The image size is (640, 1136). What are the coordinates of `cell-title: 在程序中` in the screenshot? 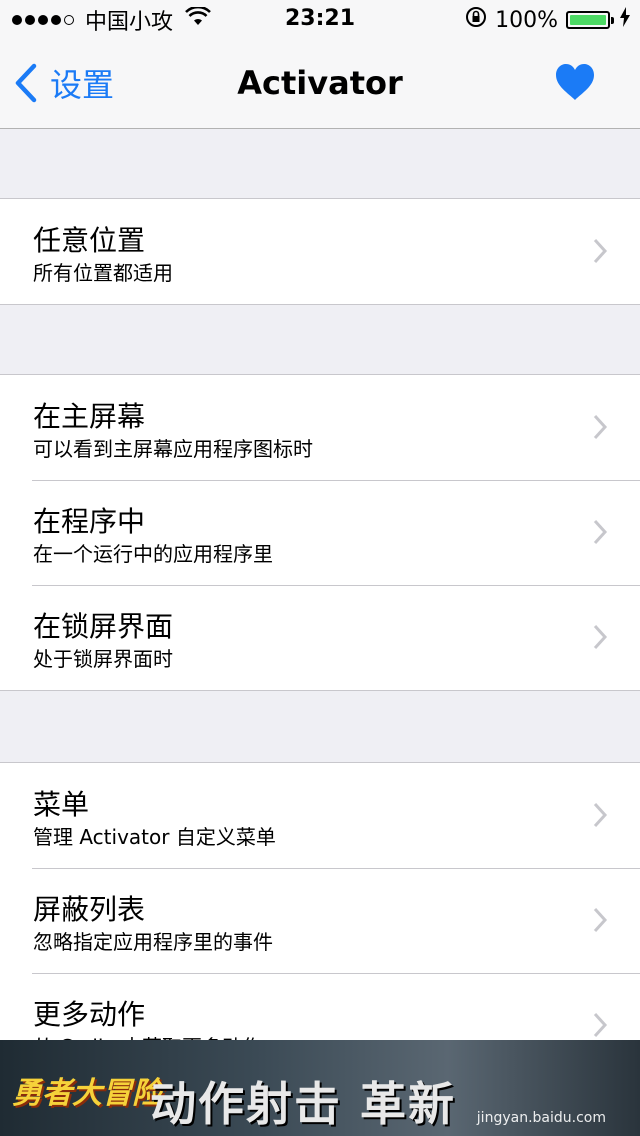 It's located at (89, 521).